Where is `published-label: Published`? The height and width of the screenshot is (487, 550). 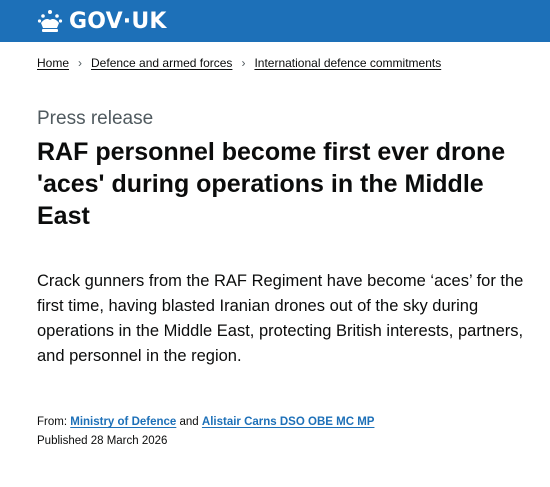 published-label: Published is located at coordinates (62, 441).